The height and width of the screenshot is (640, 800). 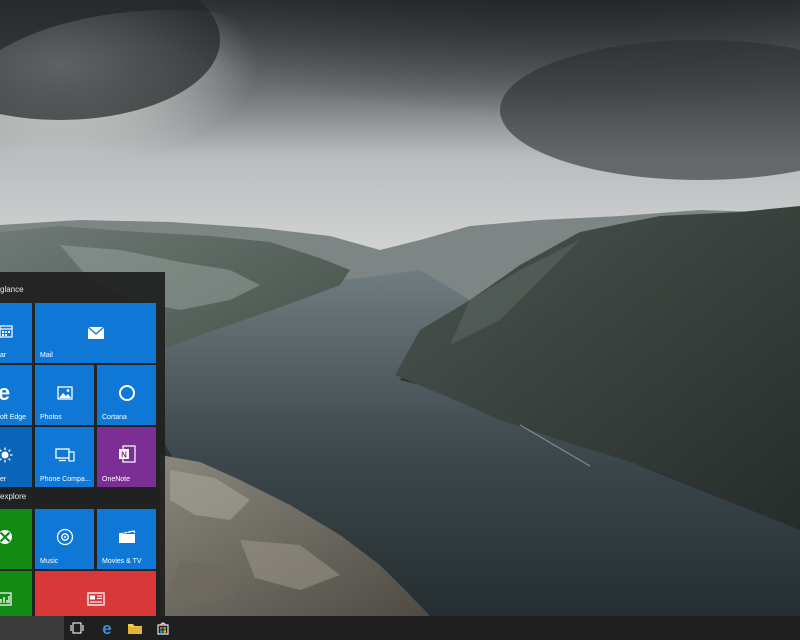 I want to click on tile-cortana: Cortana, so click(x=126, y=395).